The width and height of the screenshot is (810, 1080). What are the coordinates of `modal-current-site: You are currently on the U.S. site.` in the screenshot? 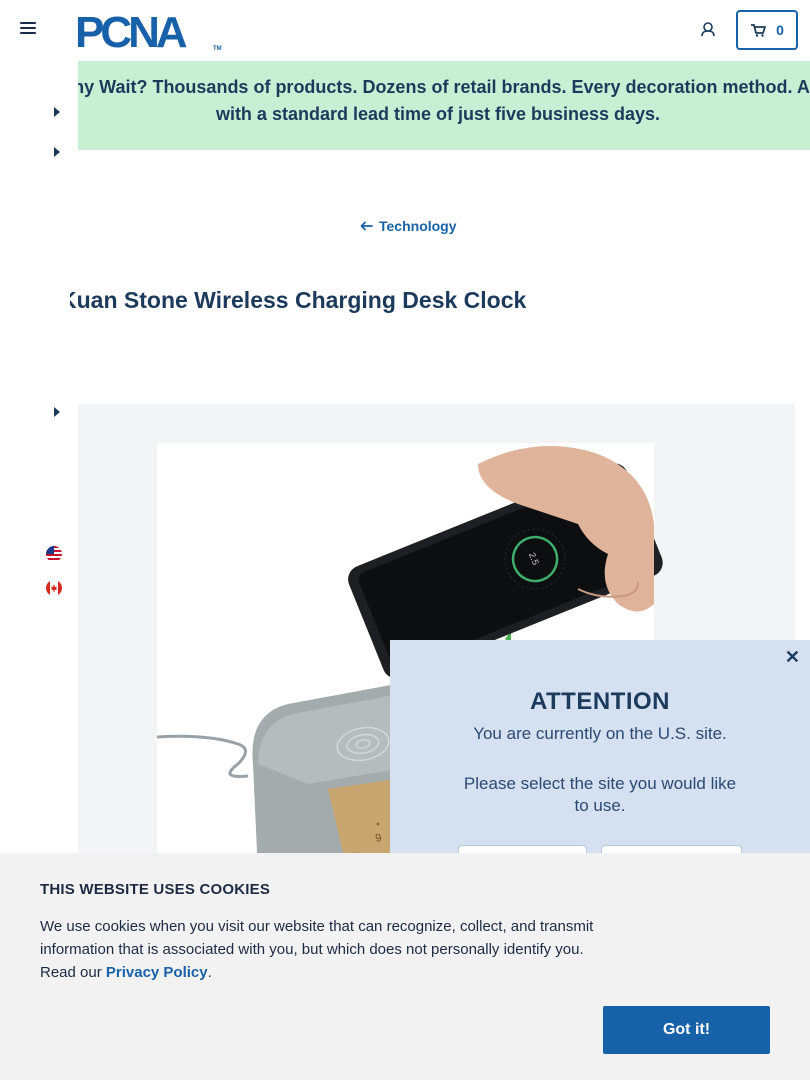 It's located at (600, 733).